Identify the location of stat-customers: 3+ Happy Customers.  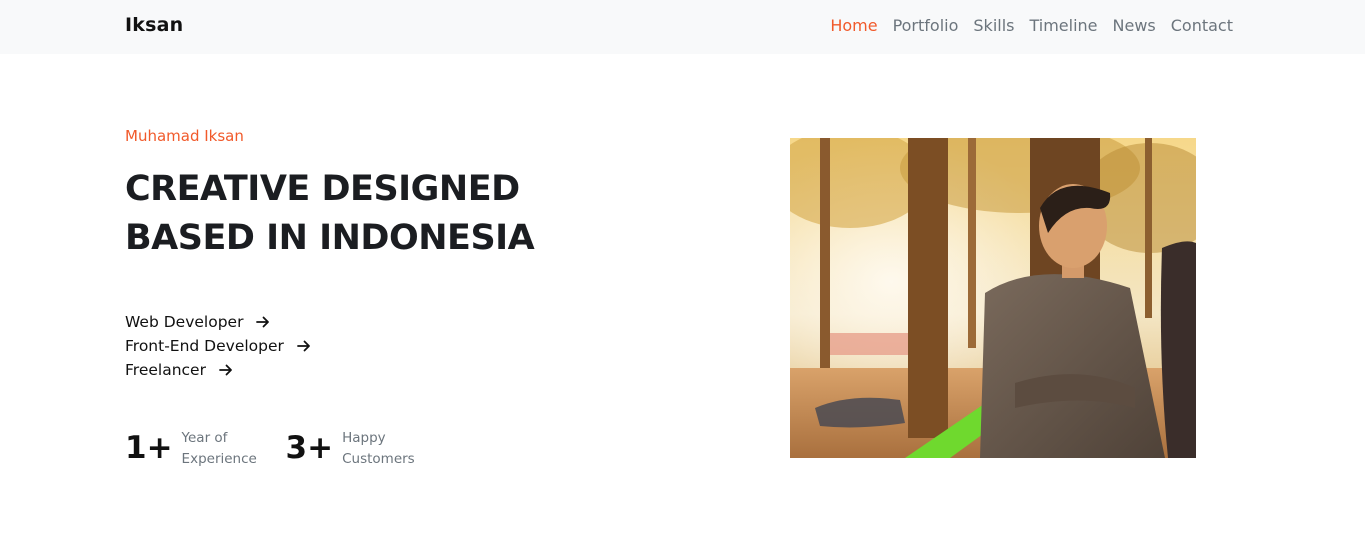
(354, 449).